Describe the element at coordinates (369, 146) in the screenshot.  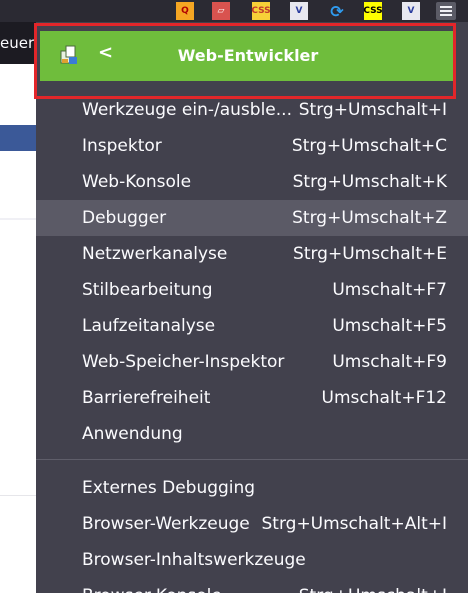
I see `menu-item-shortcut: Strg+Umschalt+C` at that location.